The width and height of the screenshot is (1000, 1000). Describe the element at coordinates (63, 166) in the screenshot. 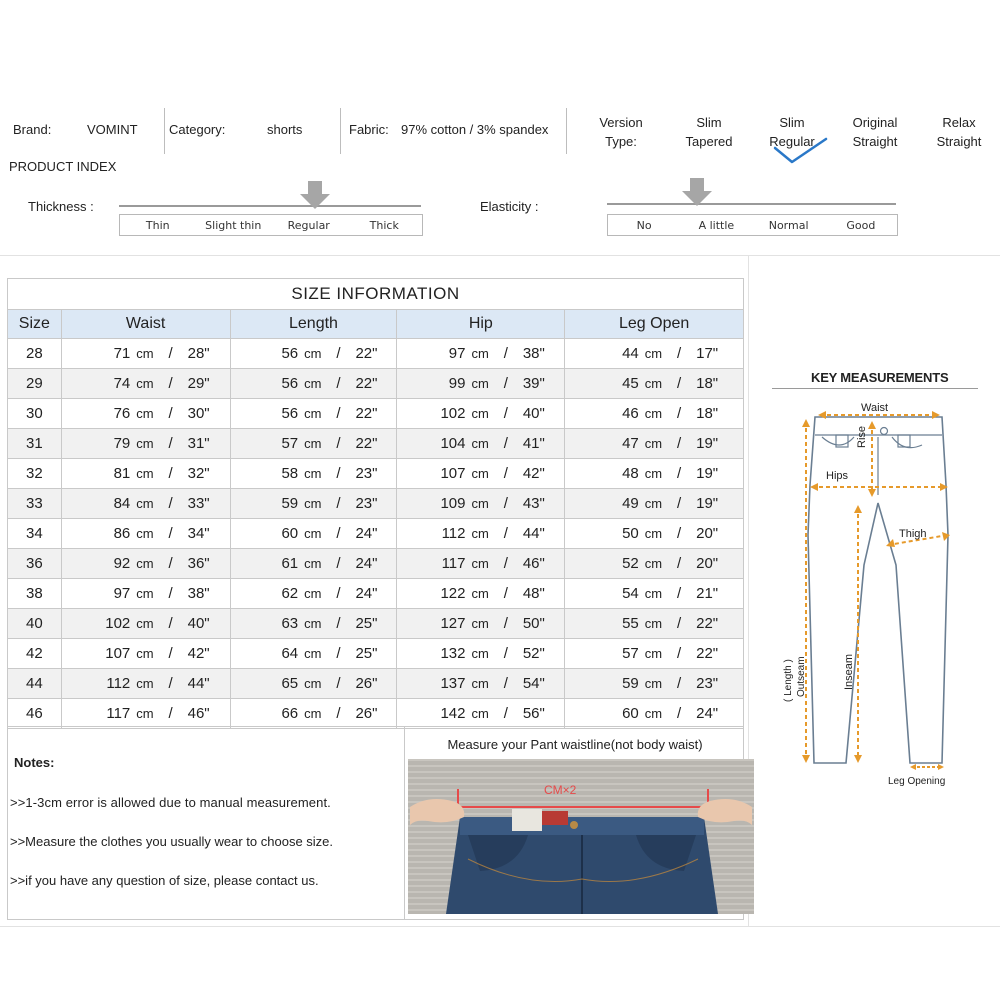

I see `product-index-title: PRODUCT INDEX` at that location.